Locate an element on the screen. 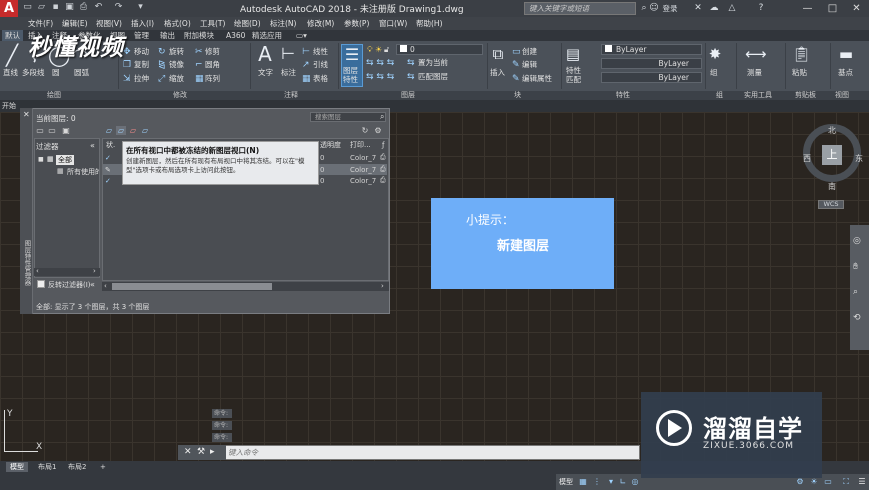  match-properties-icon: ▤ is located at coordinates (573, 54).